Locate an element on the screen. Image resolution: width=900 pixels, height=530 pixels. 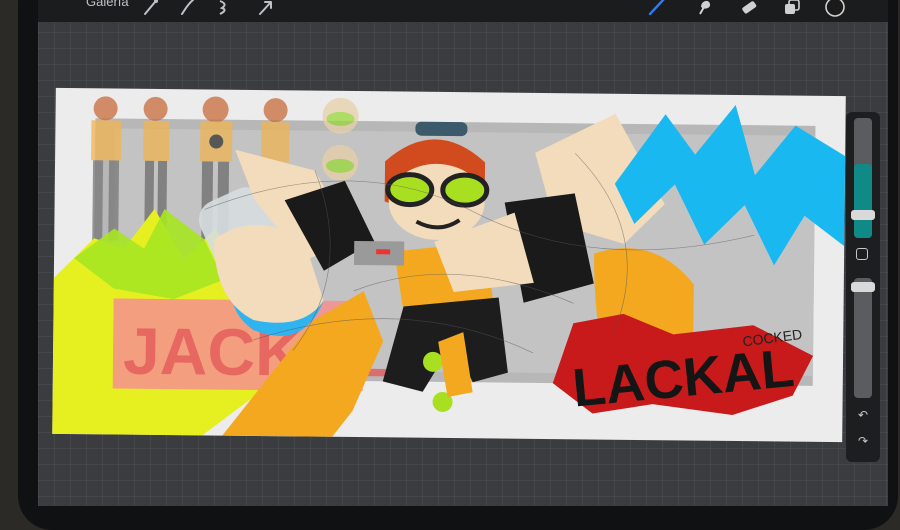
opacity-slider is located at coordinates (863, 338).